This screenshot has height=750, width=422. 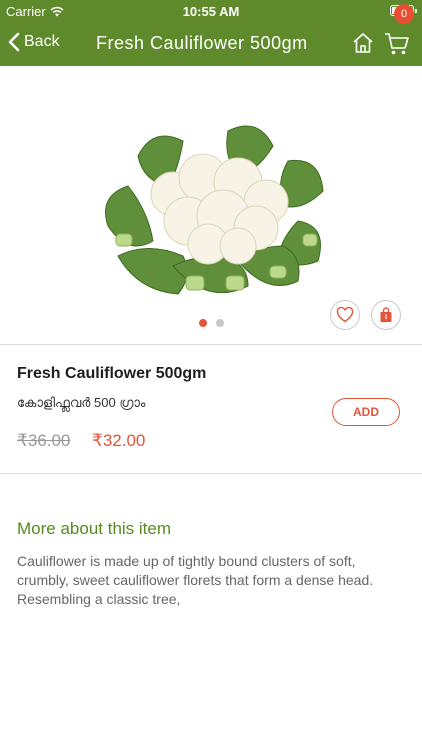 What do you see at coordinates (366, 412) in the screenshot?
I see `add-to-cart-button: ADD` at bounding box center [366, 412].